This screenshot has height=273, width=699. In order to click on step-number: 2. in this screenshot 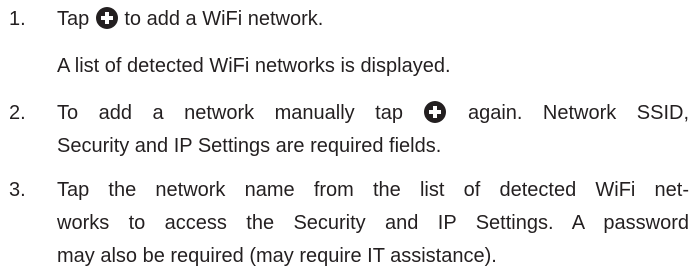, I will do `click(17, 113)`.